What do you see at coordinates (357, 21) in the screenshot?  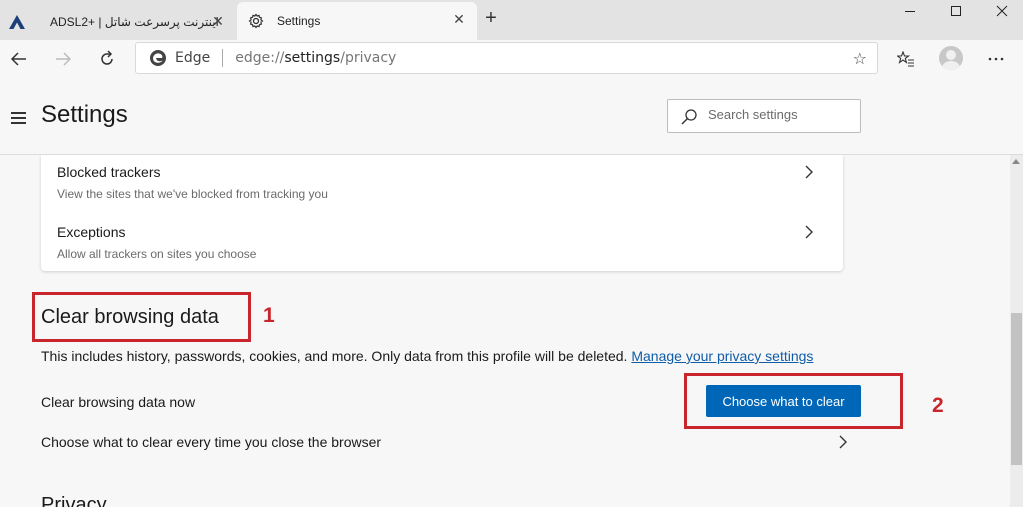 I see `tab-settings: Settings ✕` at bounding box center [357, 21].